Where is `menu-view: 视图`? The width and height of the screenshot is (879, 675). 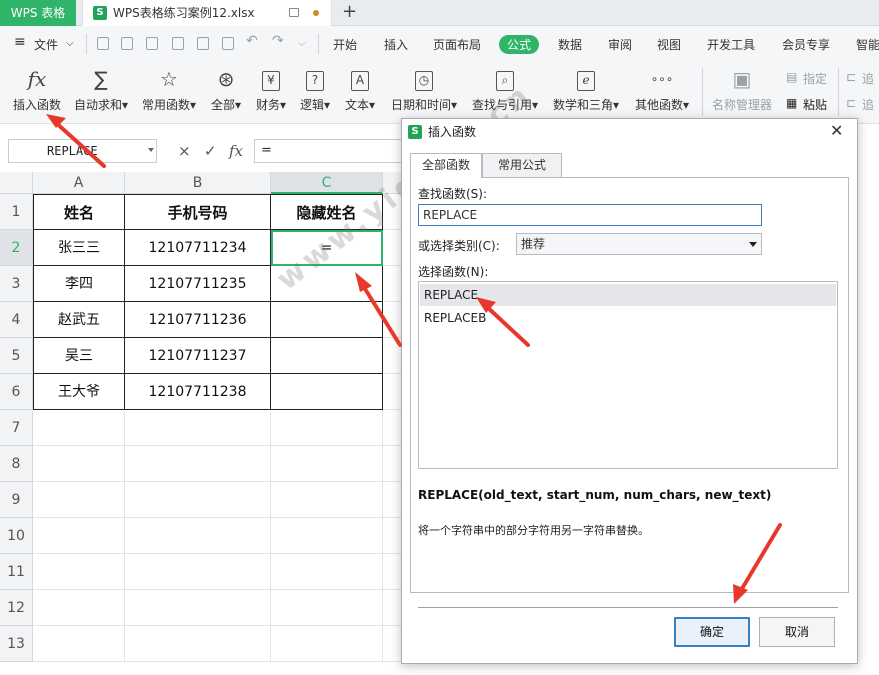 menu-view: 视图 is located at coordinates (669, 44).